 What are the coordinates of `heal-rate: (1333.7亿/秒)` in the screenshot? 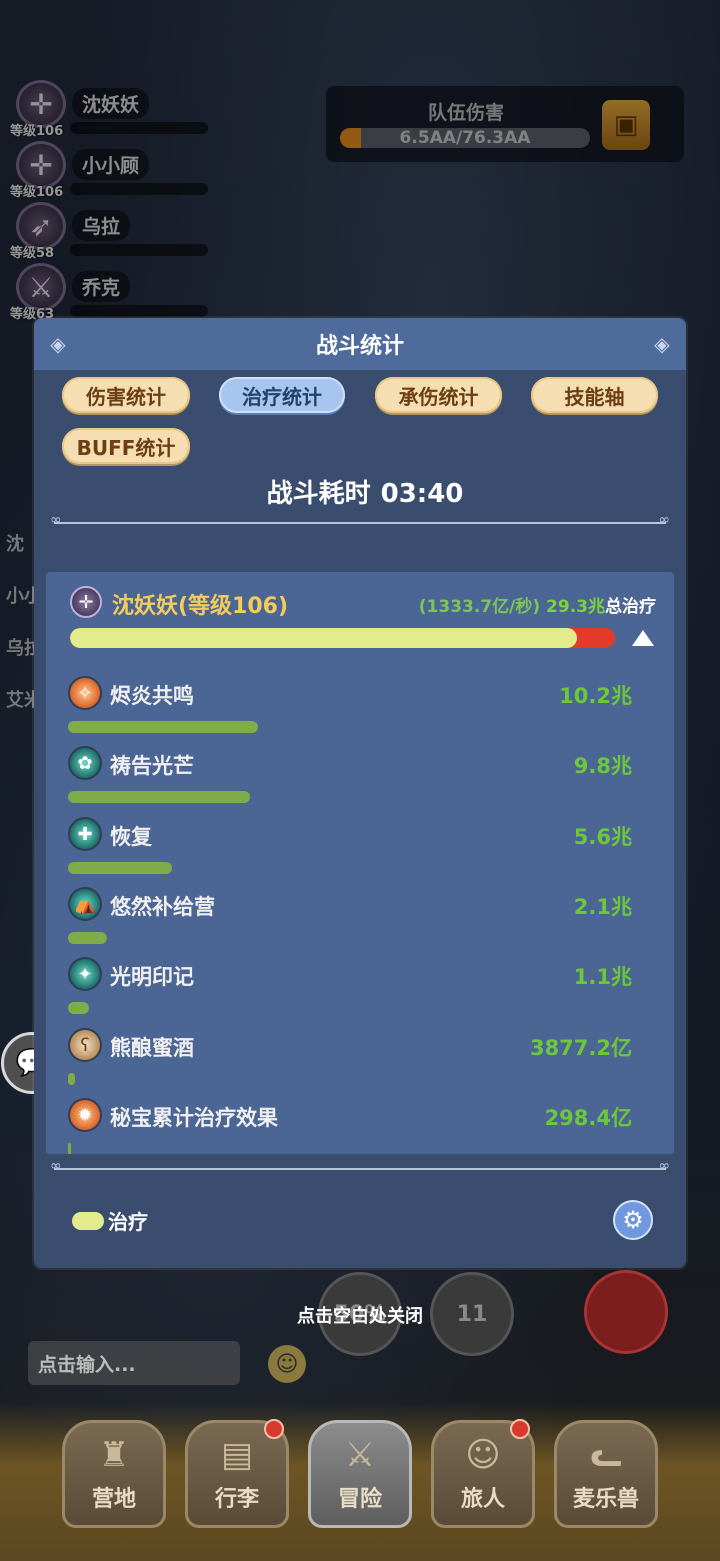 It's located at (479, 607).